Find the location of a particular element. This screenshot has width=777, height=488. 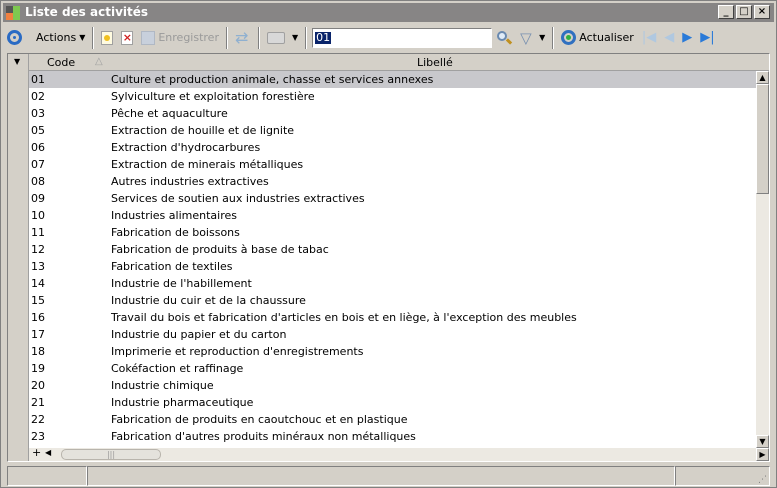

cell-label: Cokéfaction et raffinage is located at coordinates (177, 368).